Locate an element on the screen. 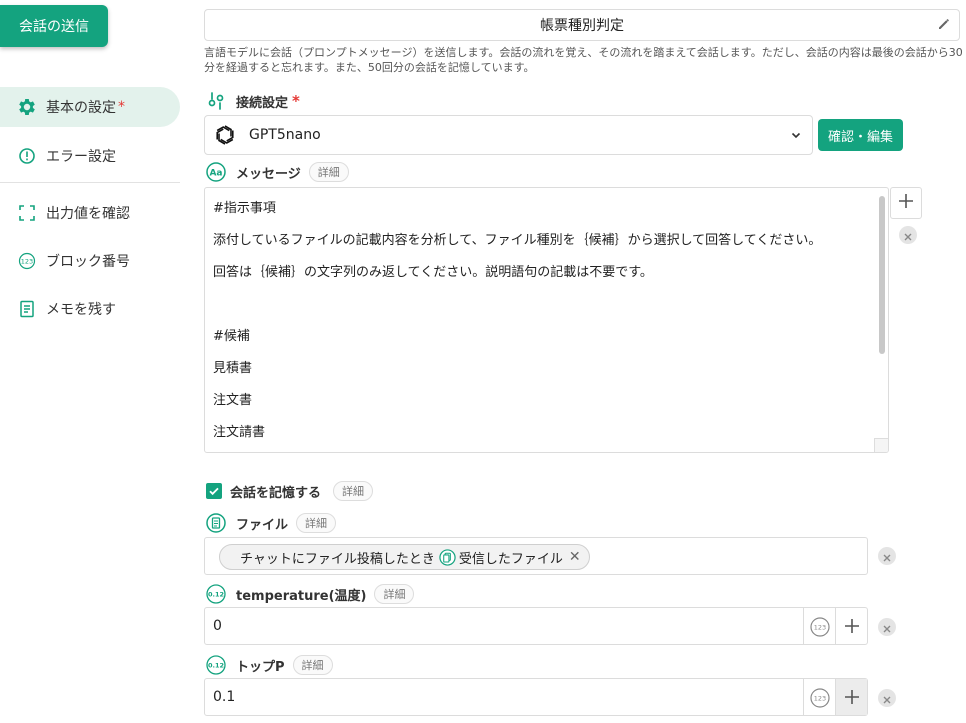  pencil-icon is located at coordinates (944, 26).